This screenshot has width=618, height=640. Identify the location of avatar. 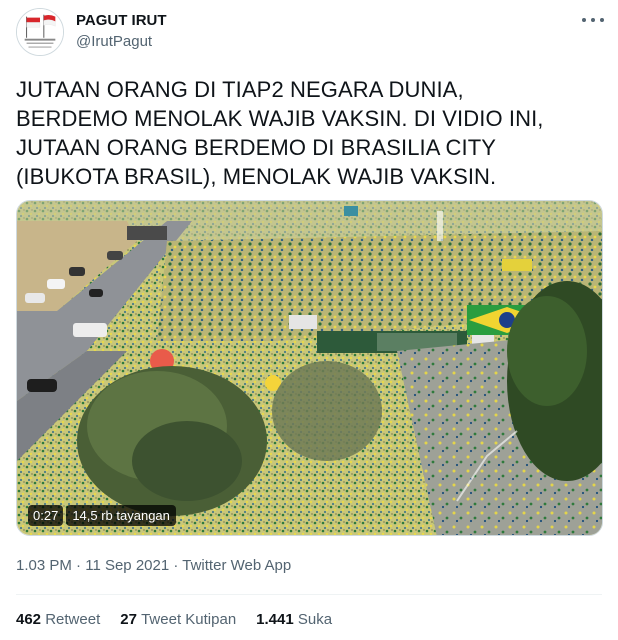
(40, 32).